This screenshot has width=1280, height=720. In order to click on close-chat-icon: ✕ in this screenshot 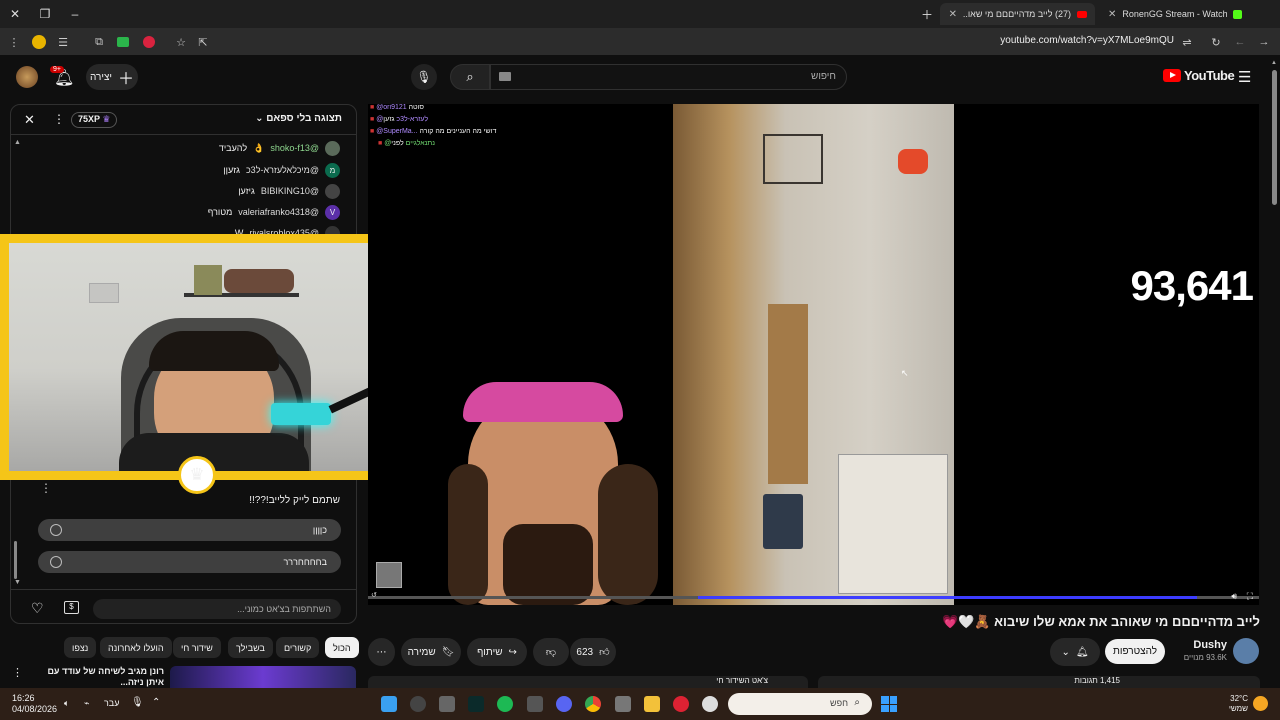, I will do `click(29, 120)`.